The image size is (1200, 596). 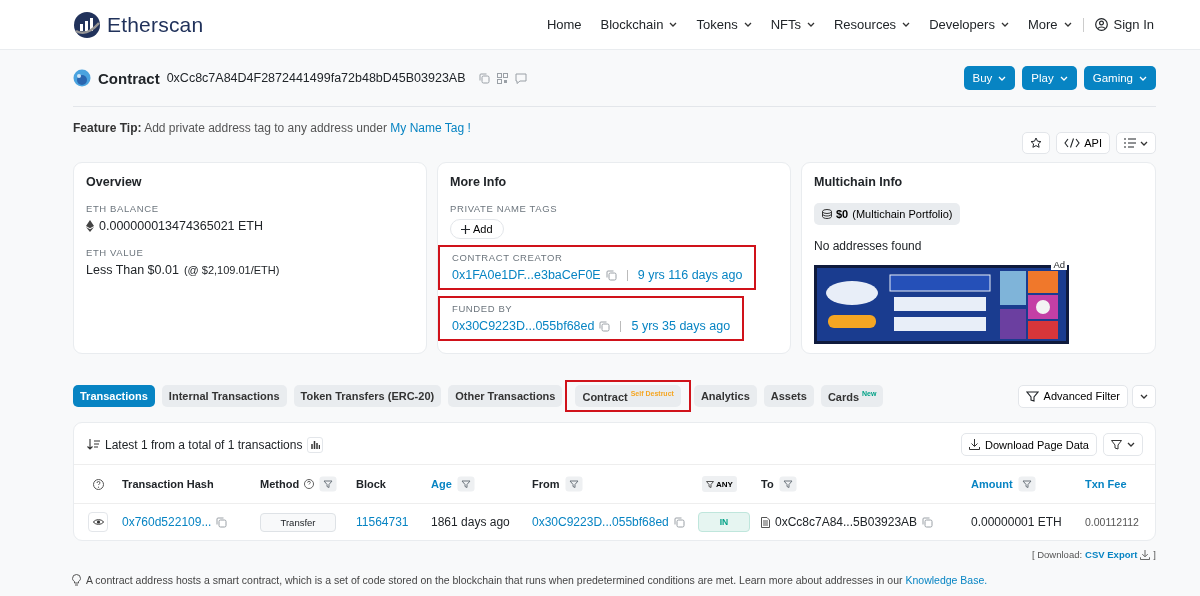 I want to click on tab: Internal Transactions, so click(x=224, y=396).